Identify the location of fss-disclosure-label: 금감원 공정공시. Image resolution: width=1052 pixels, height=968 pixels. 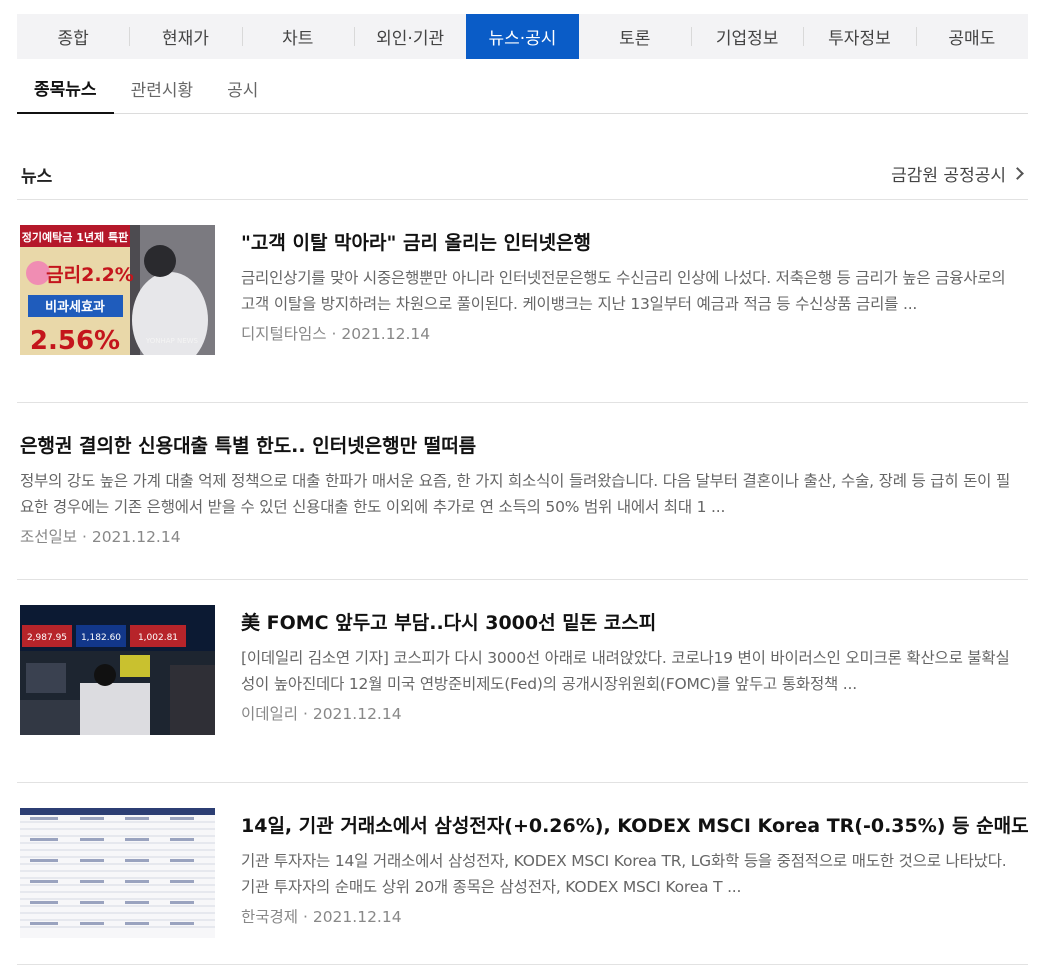
(948, 176).